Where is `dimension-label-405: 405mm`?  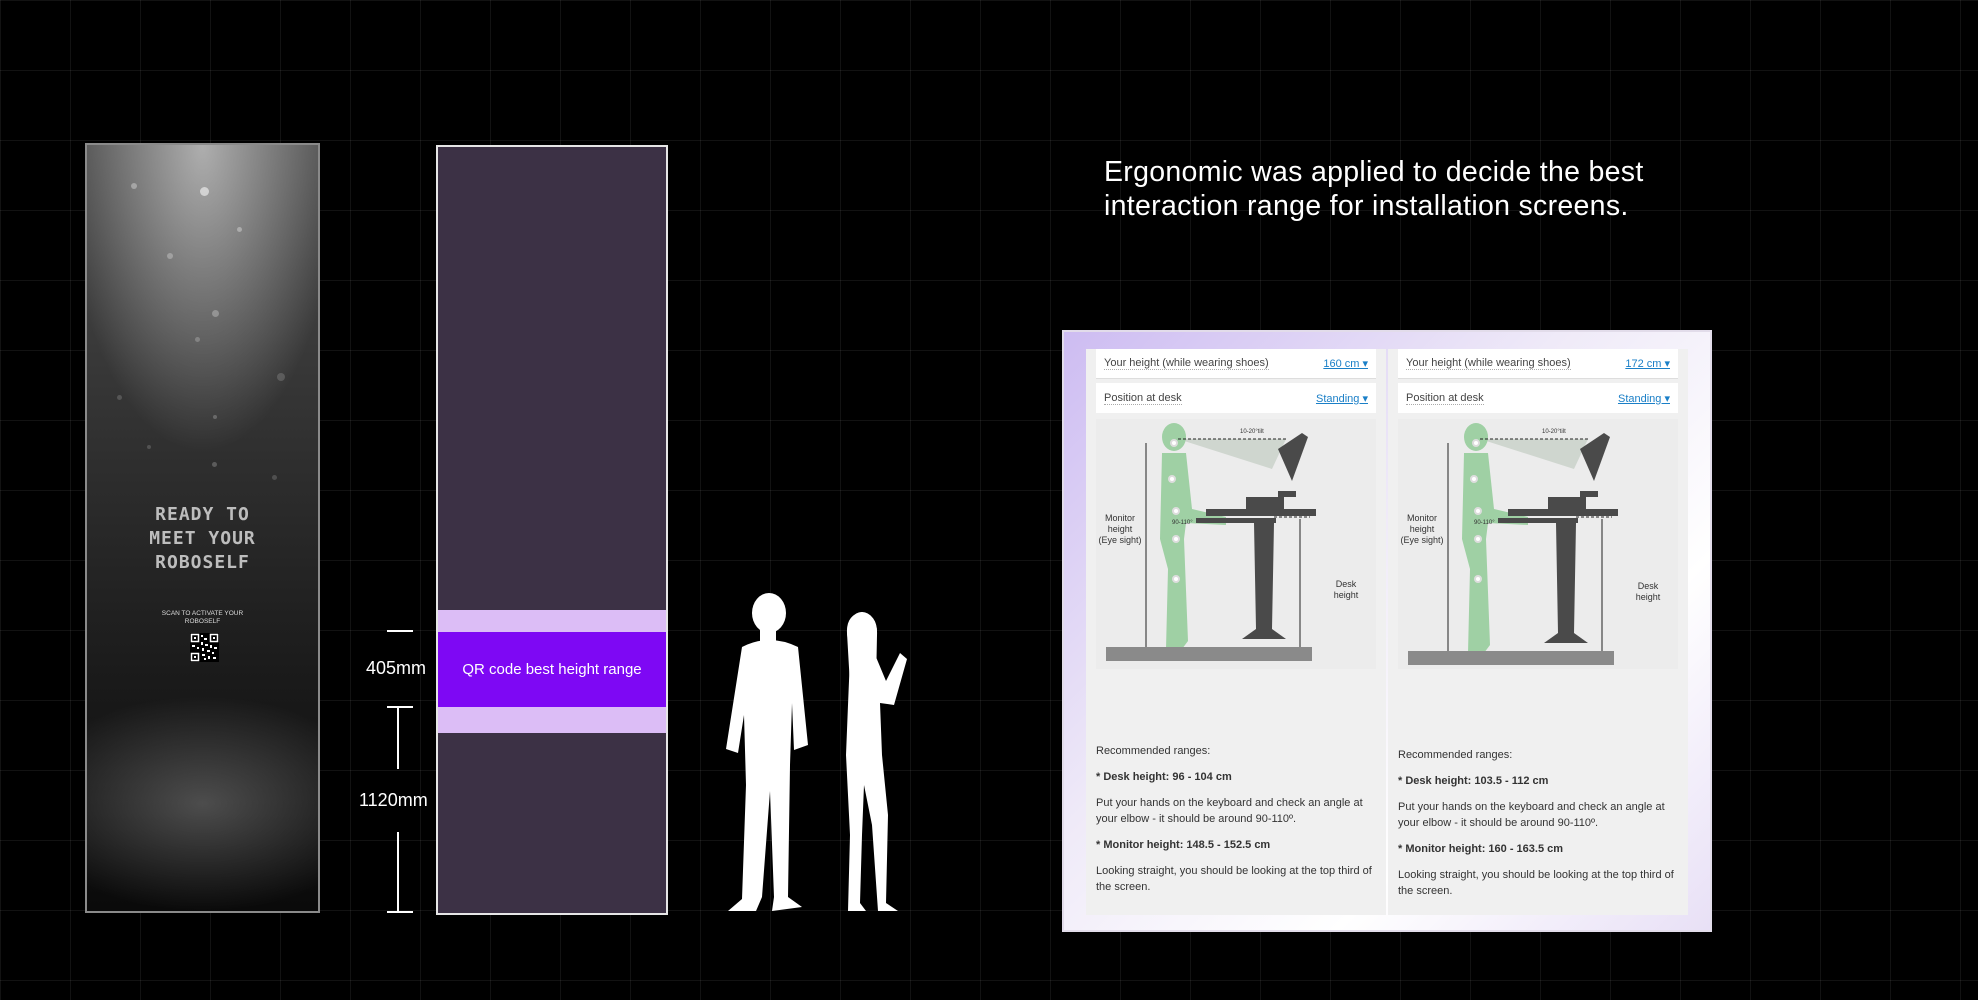
dimension-label-405: 405mm is located at coordinates (396, 668).